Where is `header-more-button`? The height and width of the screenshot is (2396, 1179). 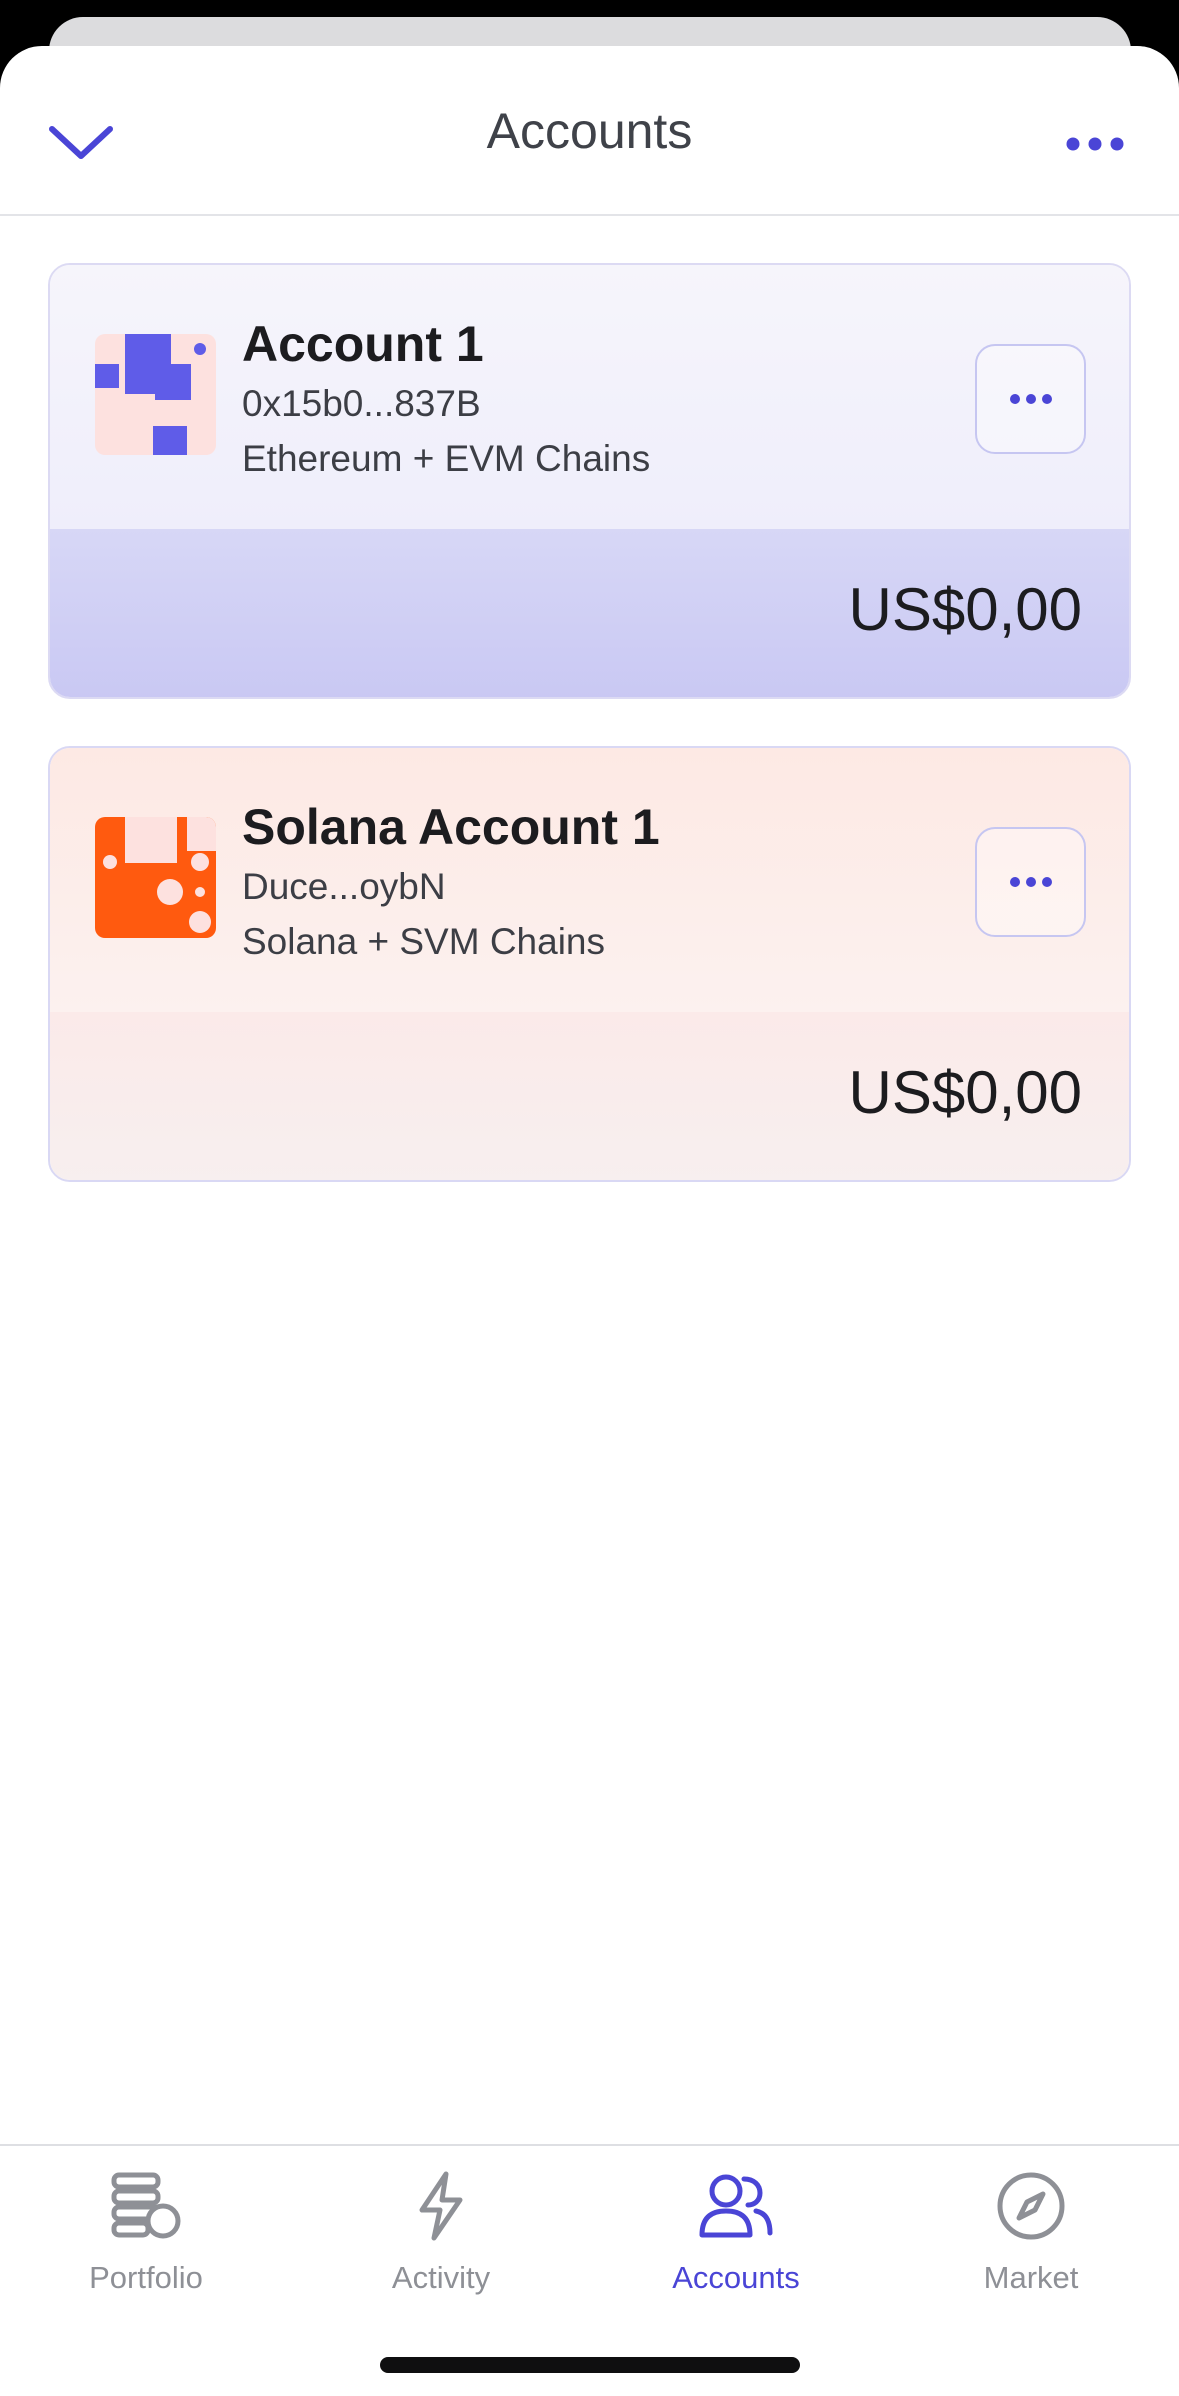
header-more-button is located at coordinates (1095, 144).